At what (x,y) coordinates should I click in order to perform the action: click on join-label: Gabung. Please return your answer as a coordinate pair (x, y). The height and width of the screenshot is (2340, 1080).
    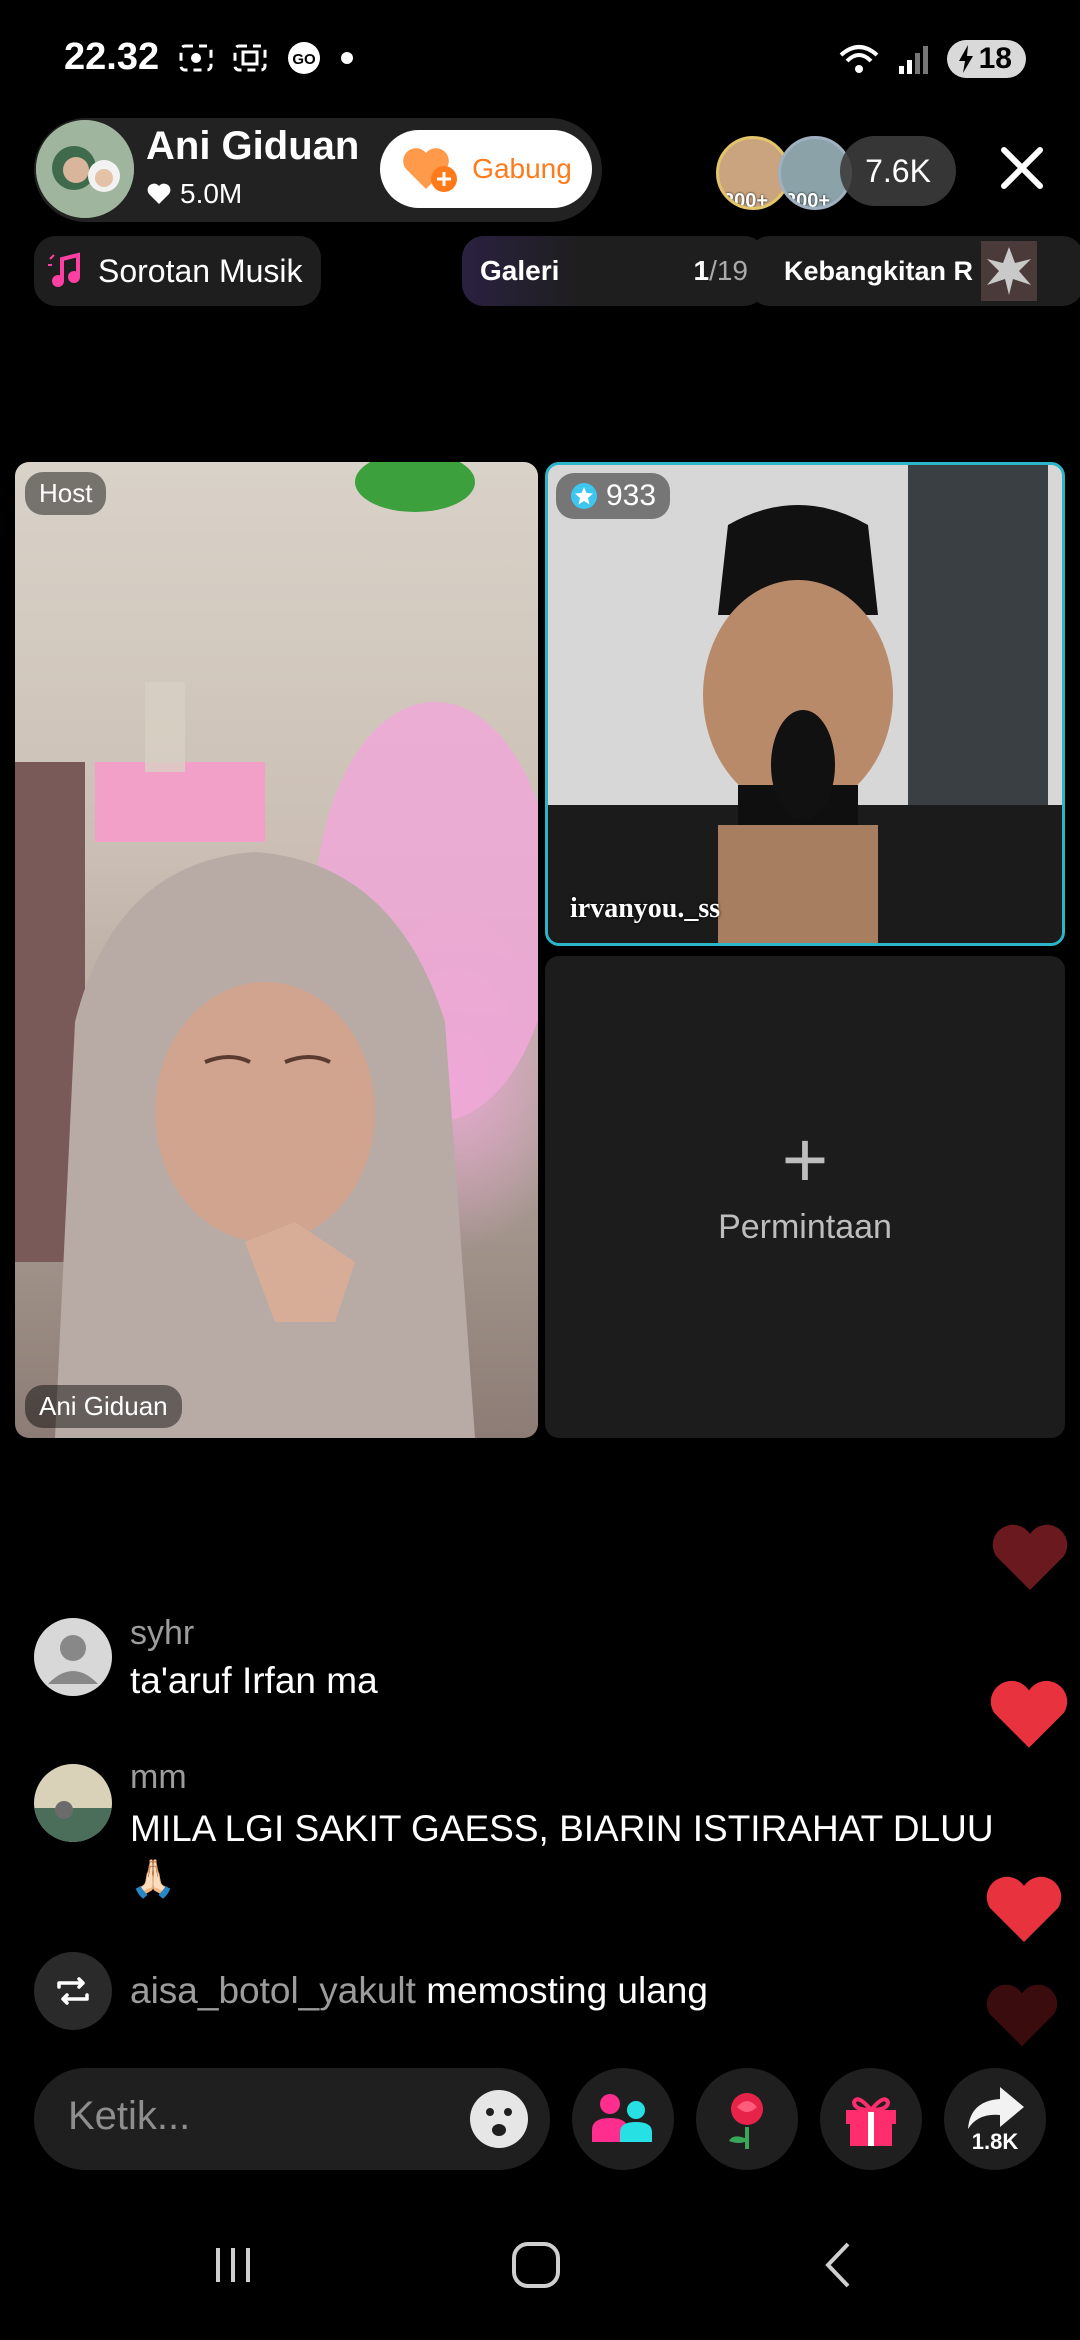
    Looking at the image, I should click on (522, 168).